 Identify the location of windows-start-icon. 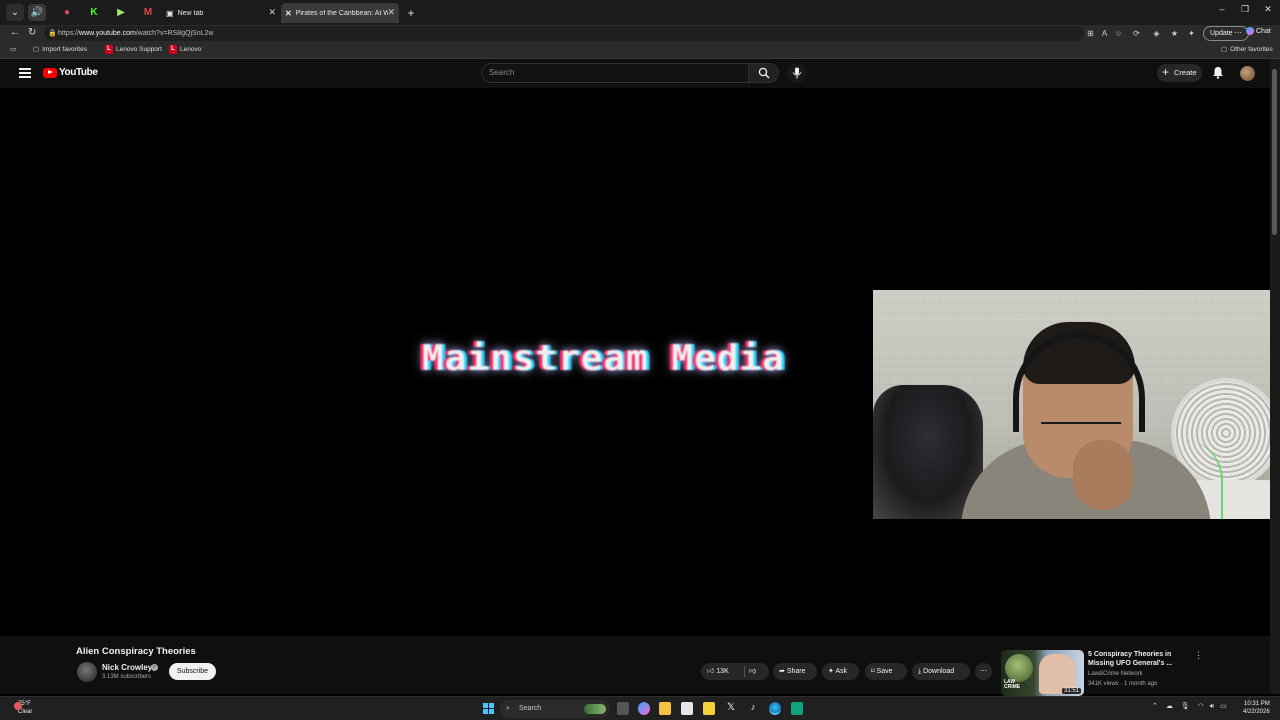
(488, 708).